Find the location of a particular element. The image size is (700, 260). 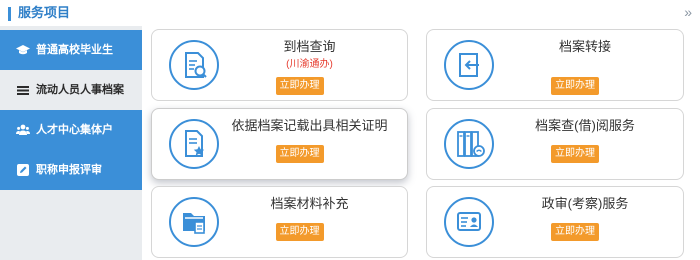

service-title: 档案材料补充 is located at coordinates (309, 203).